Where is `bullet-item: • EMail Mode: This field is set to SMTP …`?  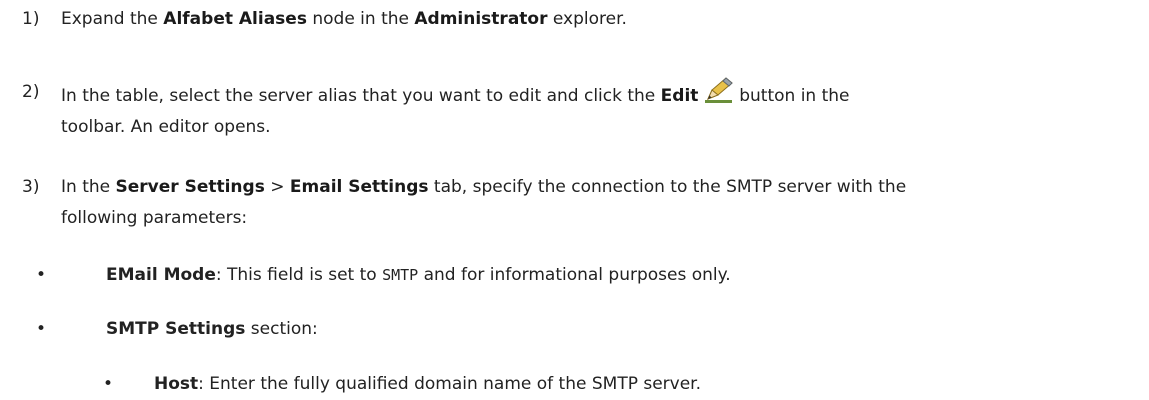 bullet-item: • EMail Mode: This field is set to SMTP … is located at coordinates (550, 275).